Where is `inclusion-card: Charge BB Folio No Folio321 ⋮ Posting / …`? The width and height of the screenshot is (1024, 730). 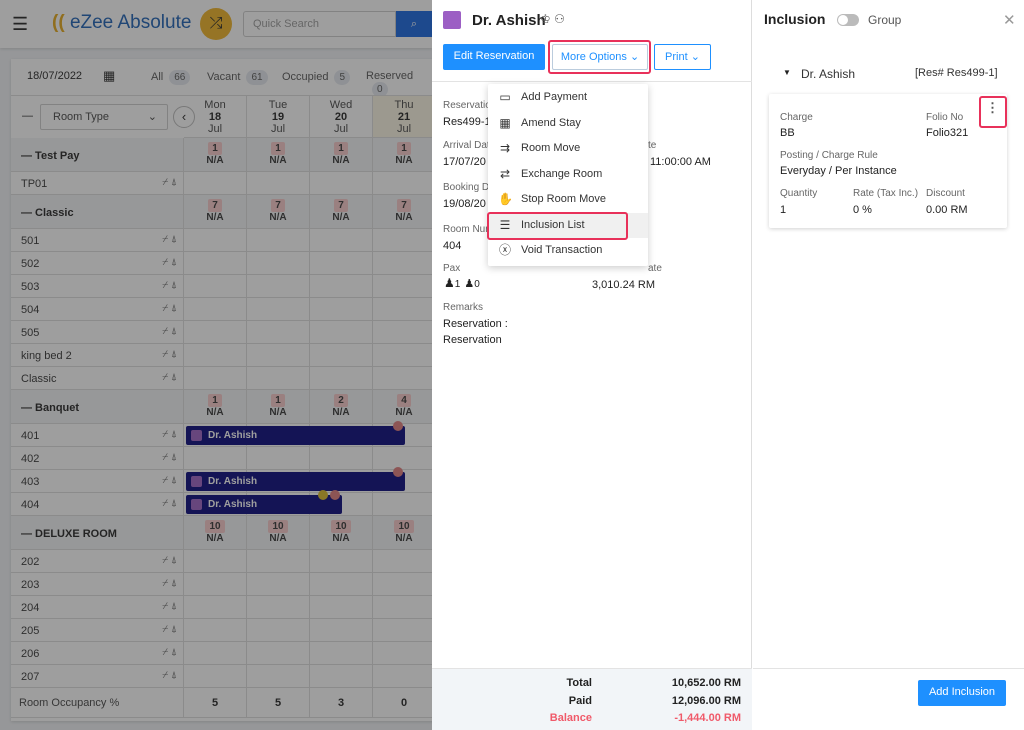 inclusion-card: Charge BB Folio No Folio321 ⋮ Posting / … is located at coordinates (888, 161).